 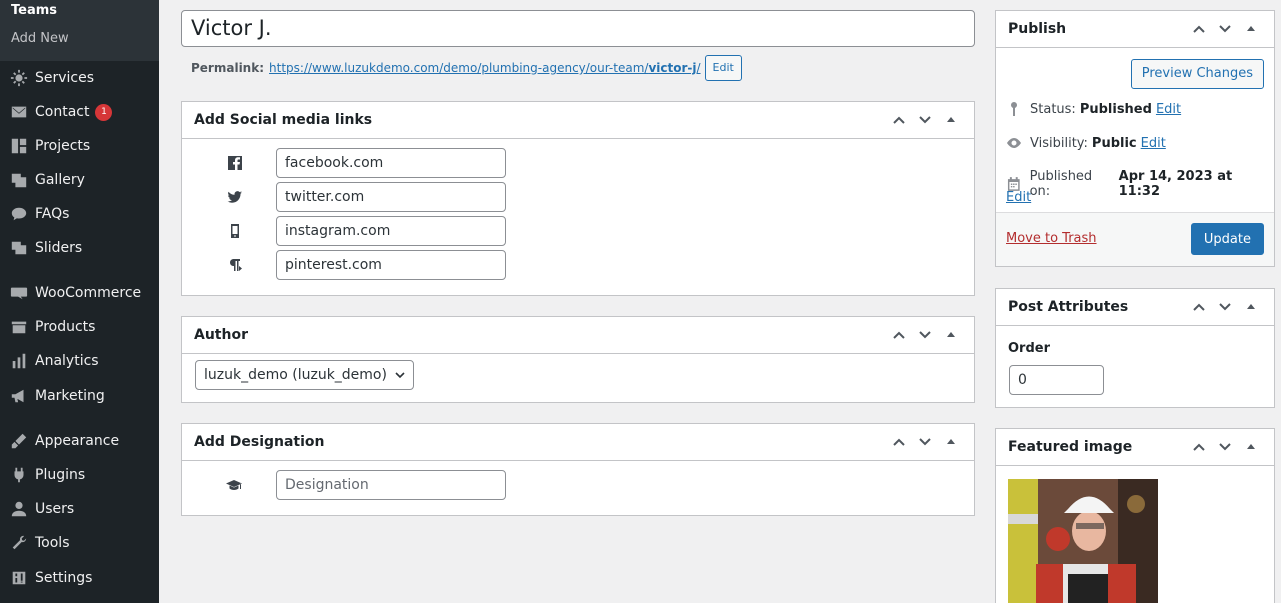 What do you see at coordinates (1037, 29) in the screenshot?
I see `box-title: Publish` at bounding box center [1037, 29].